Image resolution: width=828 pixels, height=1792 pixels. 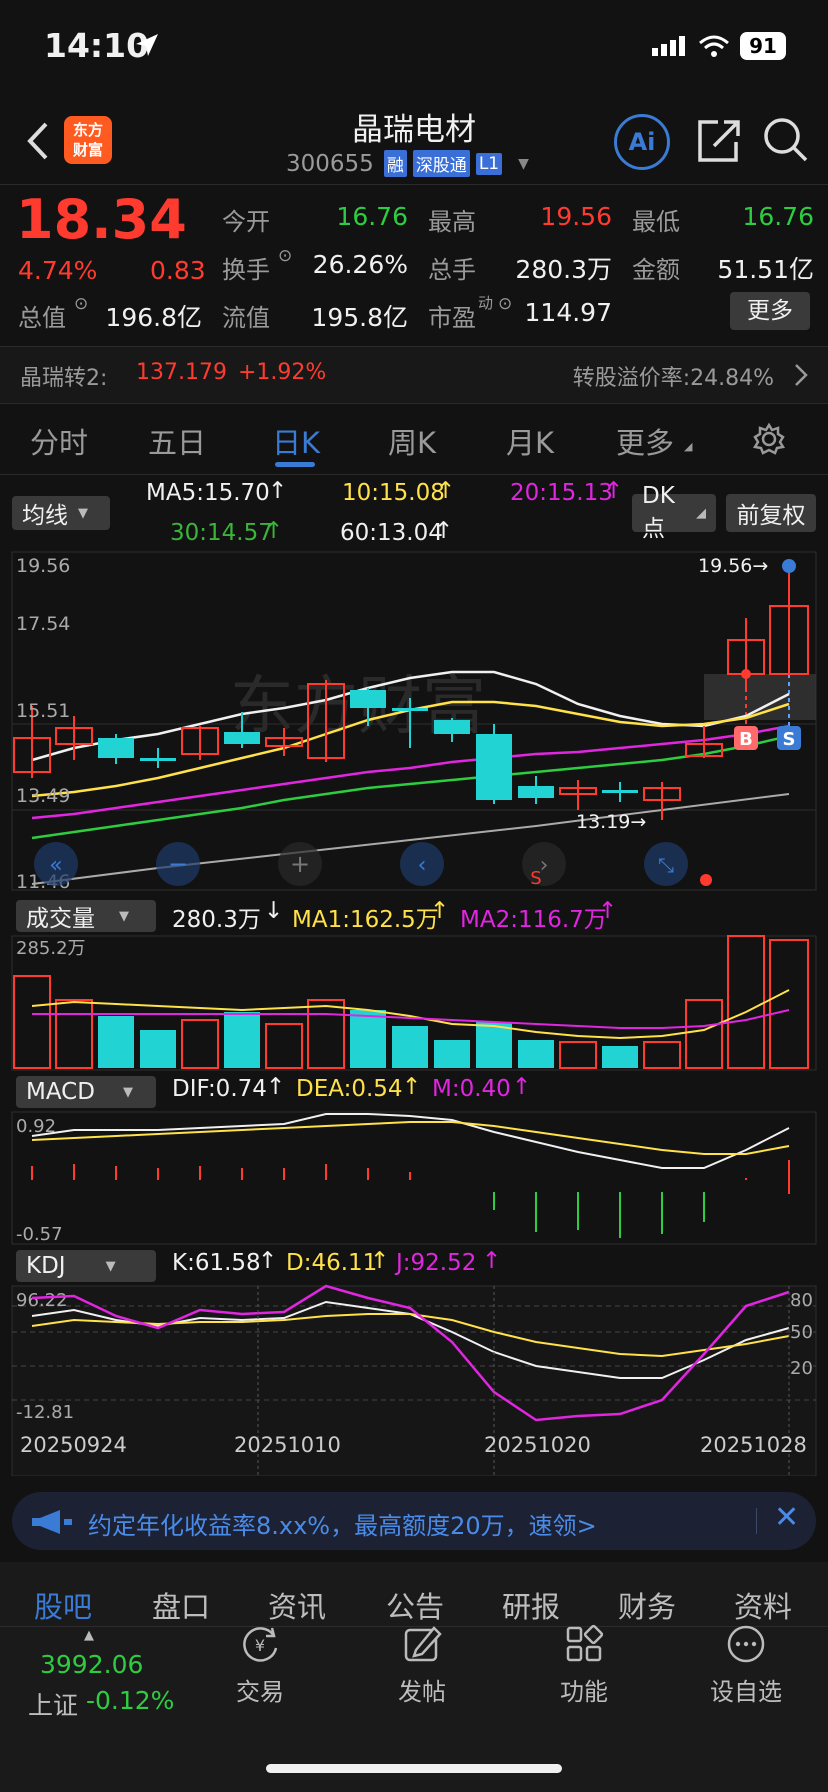 I want to click on volume-ma1: MA1:162.5万, so click(x=365, y=920).